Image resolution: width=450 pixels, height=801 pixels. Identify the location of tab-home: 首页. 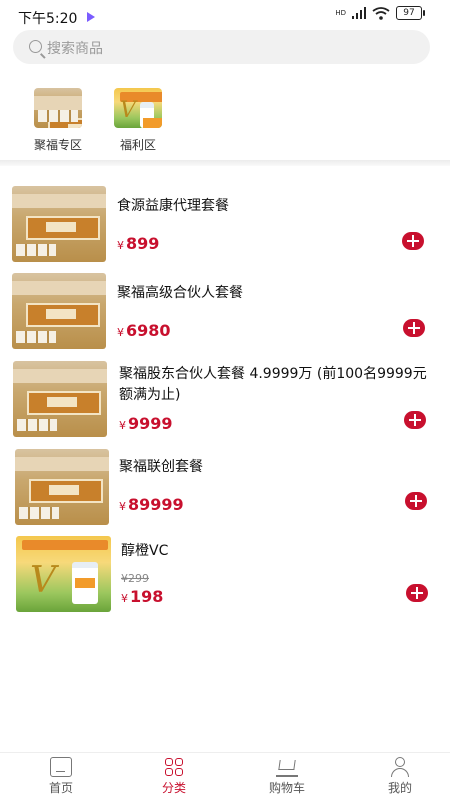
(61, 776).